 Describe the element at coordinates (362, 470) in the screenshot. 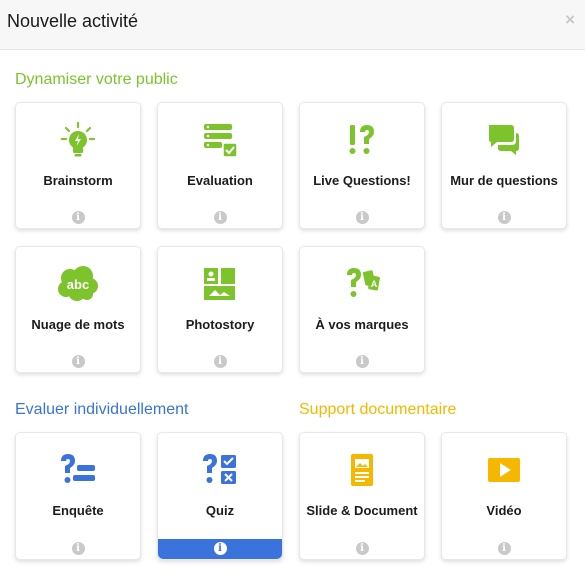

I see `document-icon` at that location.